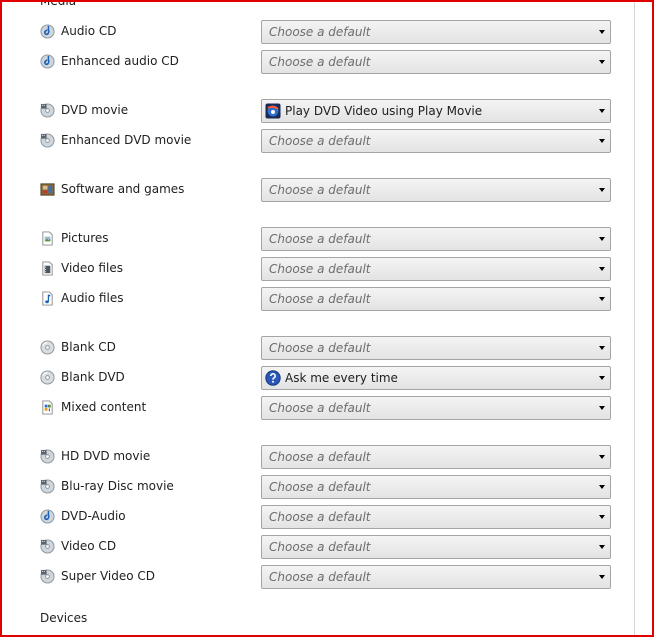 This screenshot has width=654, height=637. Describe the element at coordinates (58, 4) in the screenshot. I see `section-heading-media: Media` at that location.